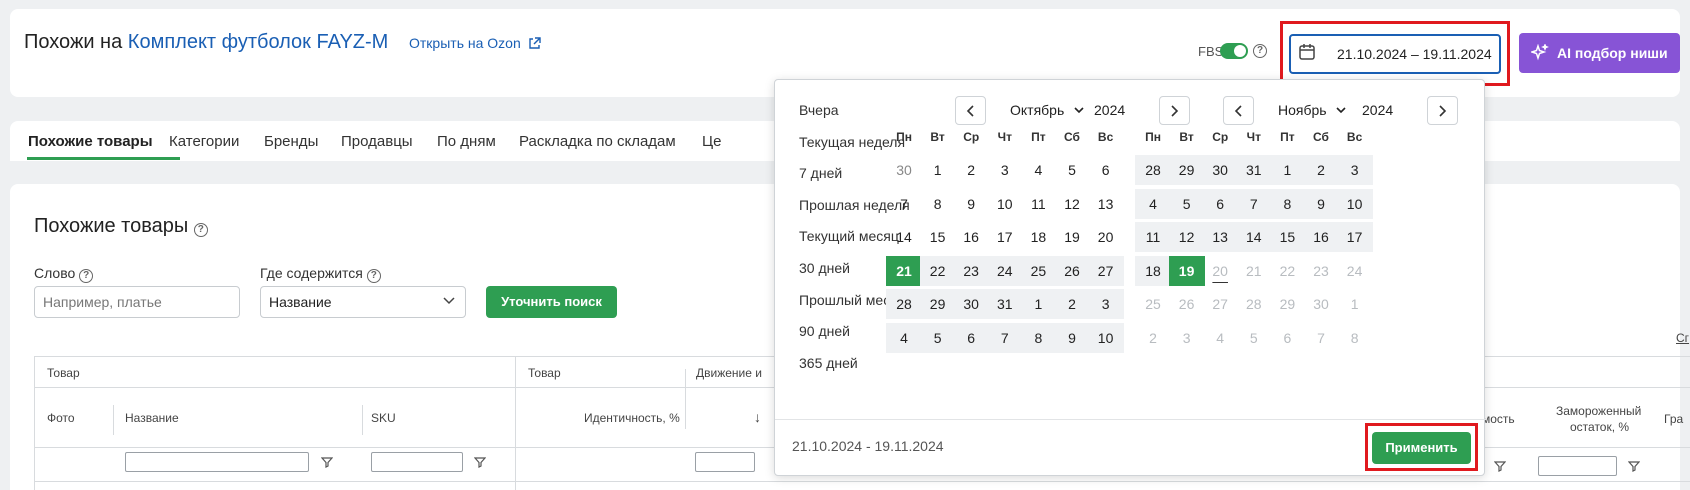  Describe the element at coordinates (1321, 271) in the screenshot. I see `calendar-day: 23` at that location.